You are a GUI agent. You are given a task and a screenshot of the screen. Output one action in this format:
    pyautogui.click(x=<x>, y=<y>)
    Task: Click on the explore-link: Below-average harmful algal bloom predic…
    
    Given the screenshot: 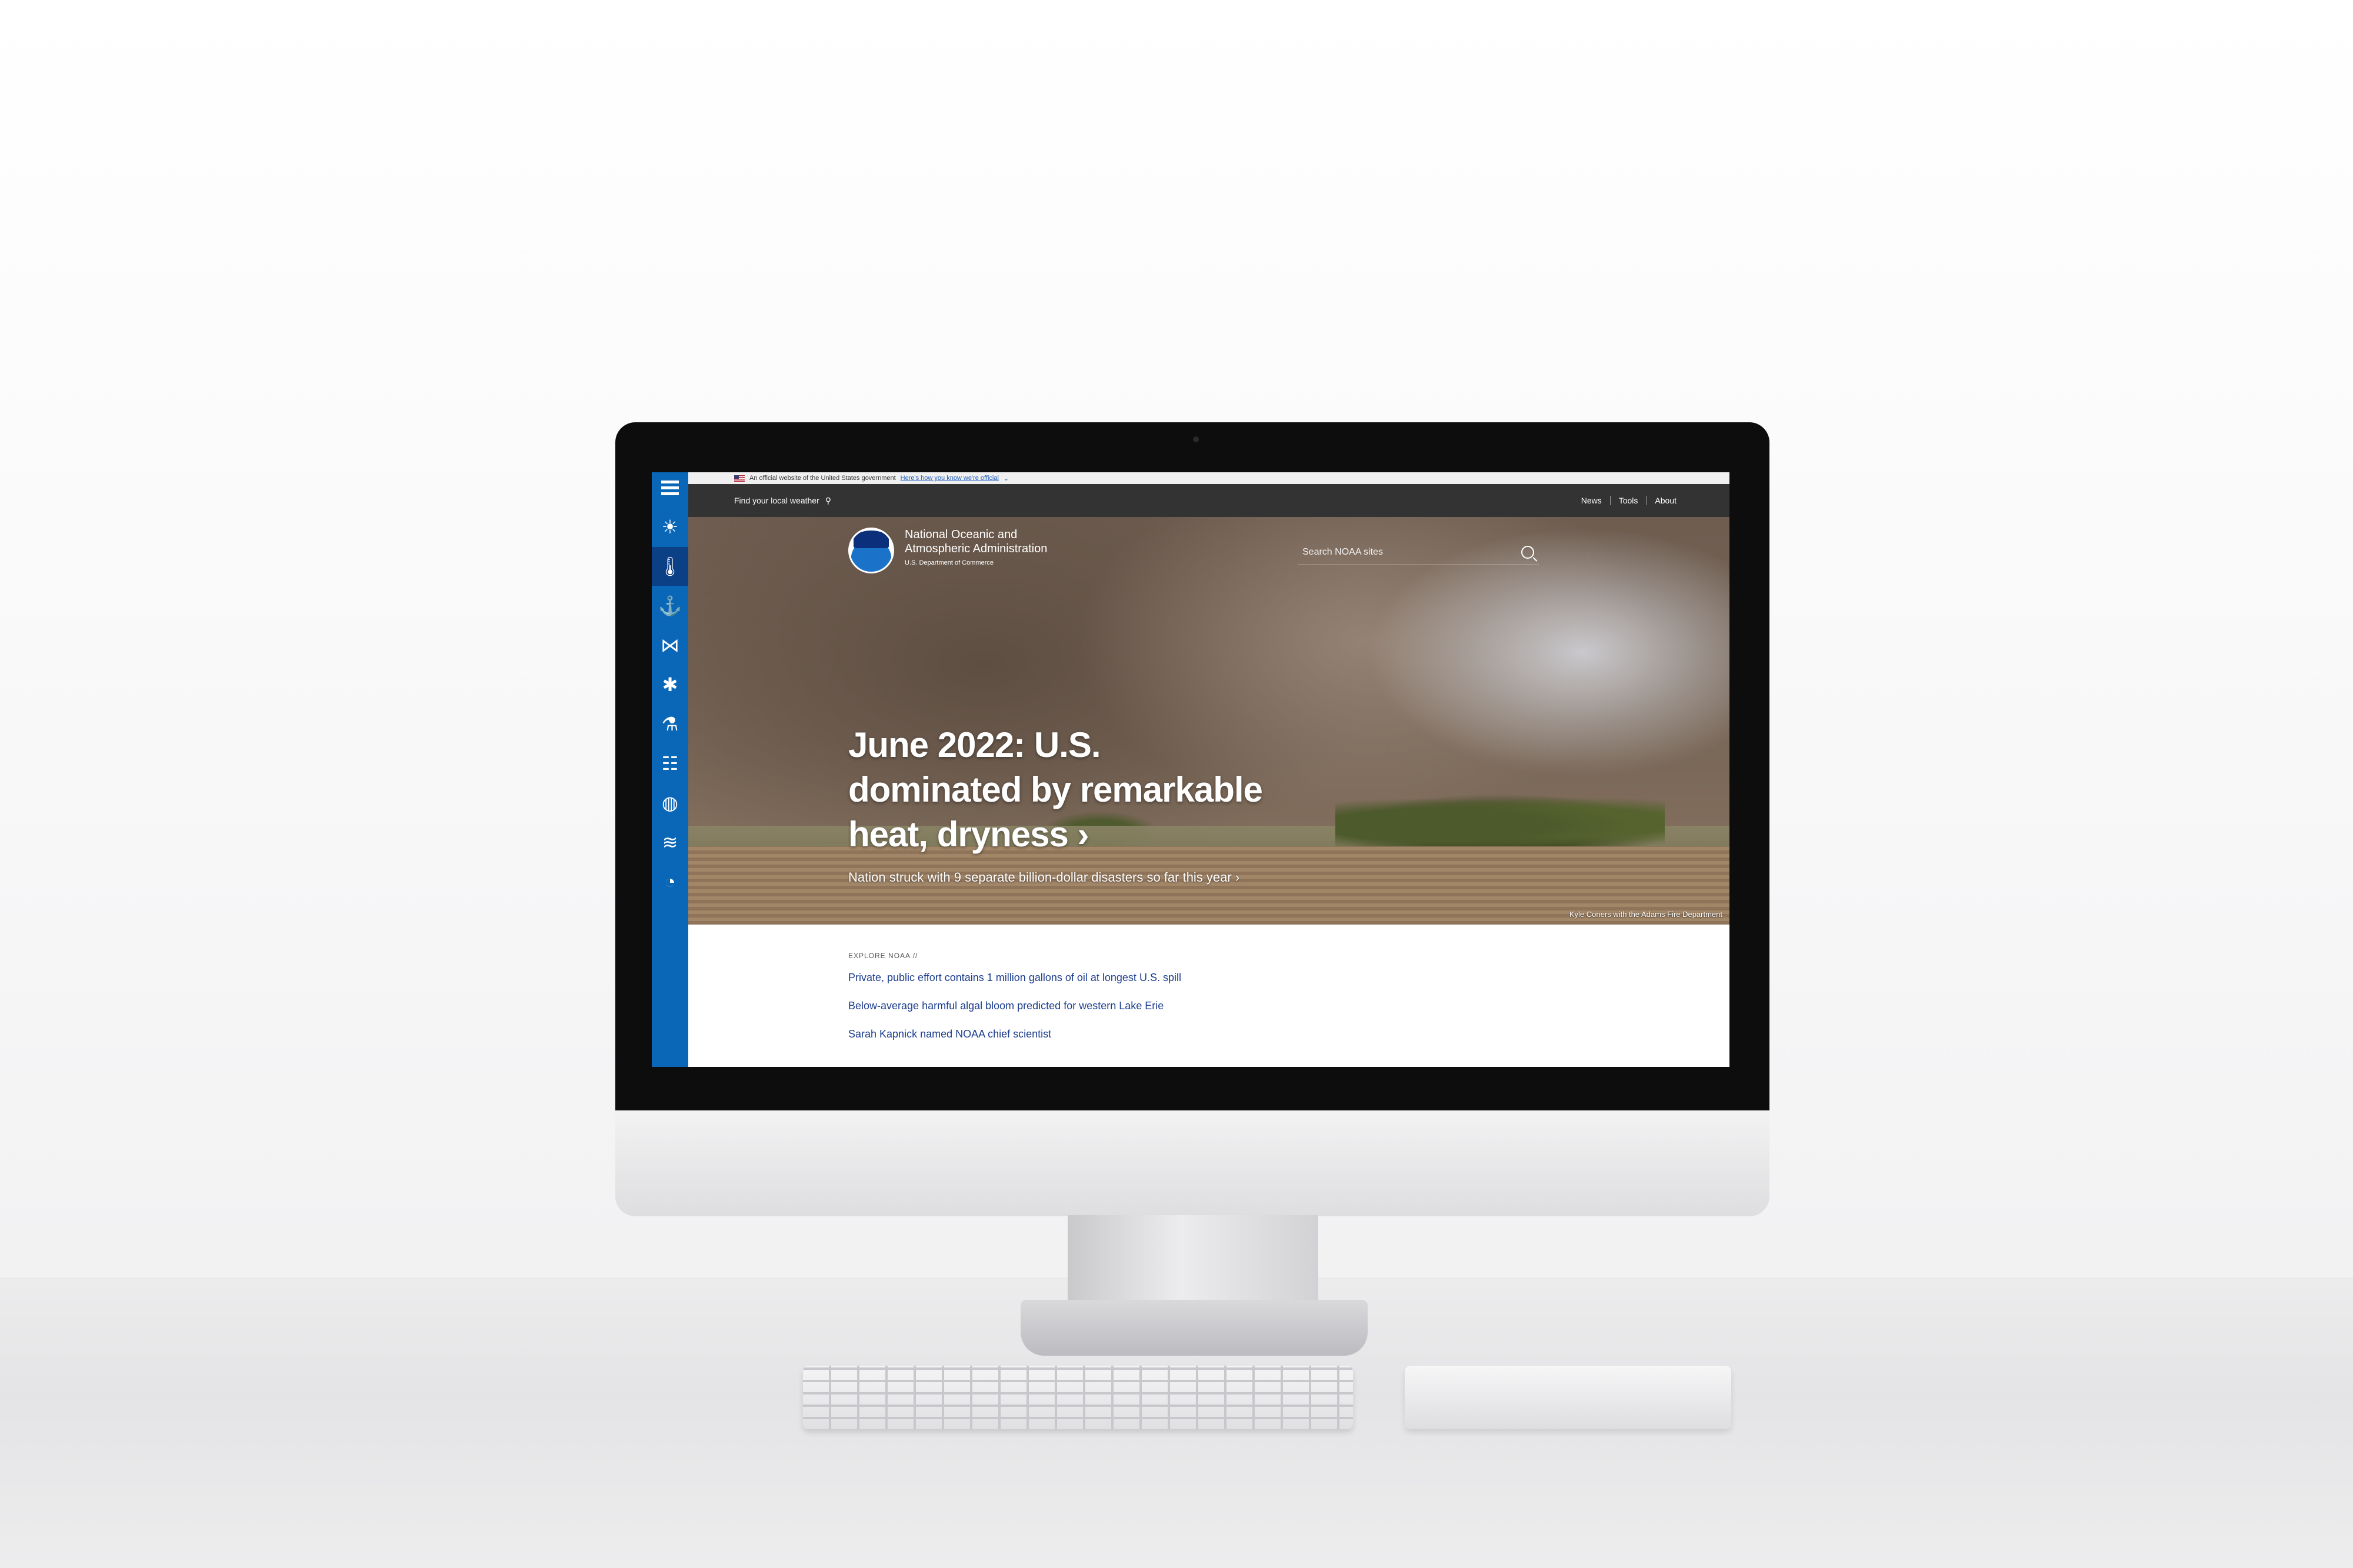 What is the action you would take?
    pyautogui.click(x=1015, y=1006)
    